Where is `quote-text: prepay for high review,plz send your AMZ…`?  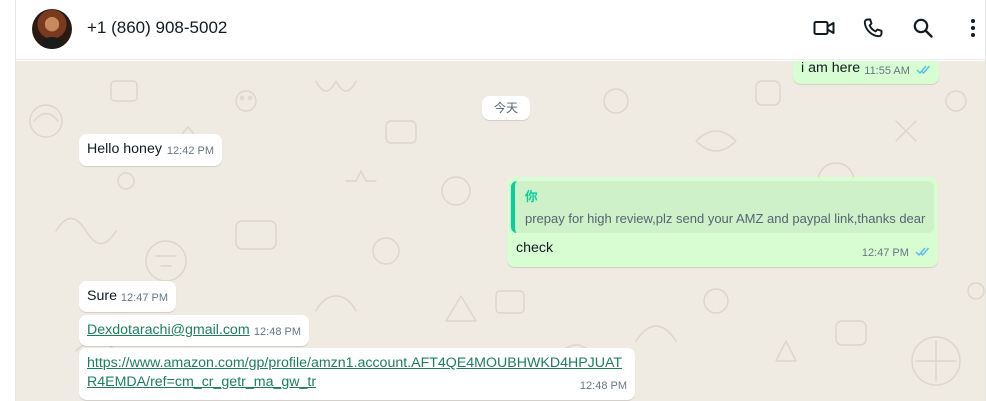
quote-text: prepay for high review,plz send your AMZ… is located at coordinates (725, 218).